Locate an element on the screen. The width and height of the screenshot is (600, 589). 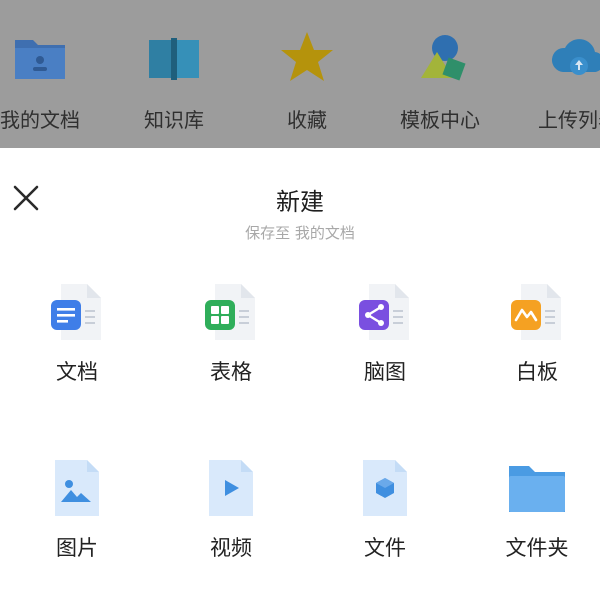
option-label: 图片 is located at coordinates (77, 548).